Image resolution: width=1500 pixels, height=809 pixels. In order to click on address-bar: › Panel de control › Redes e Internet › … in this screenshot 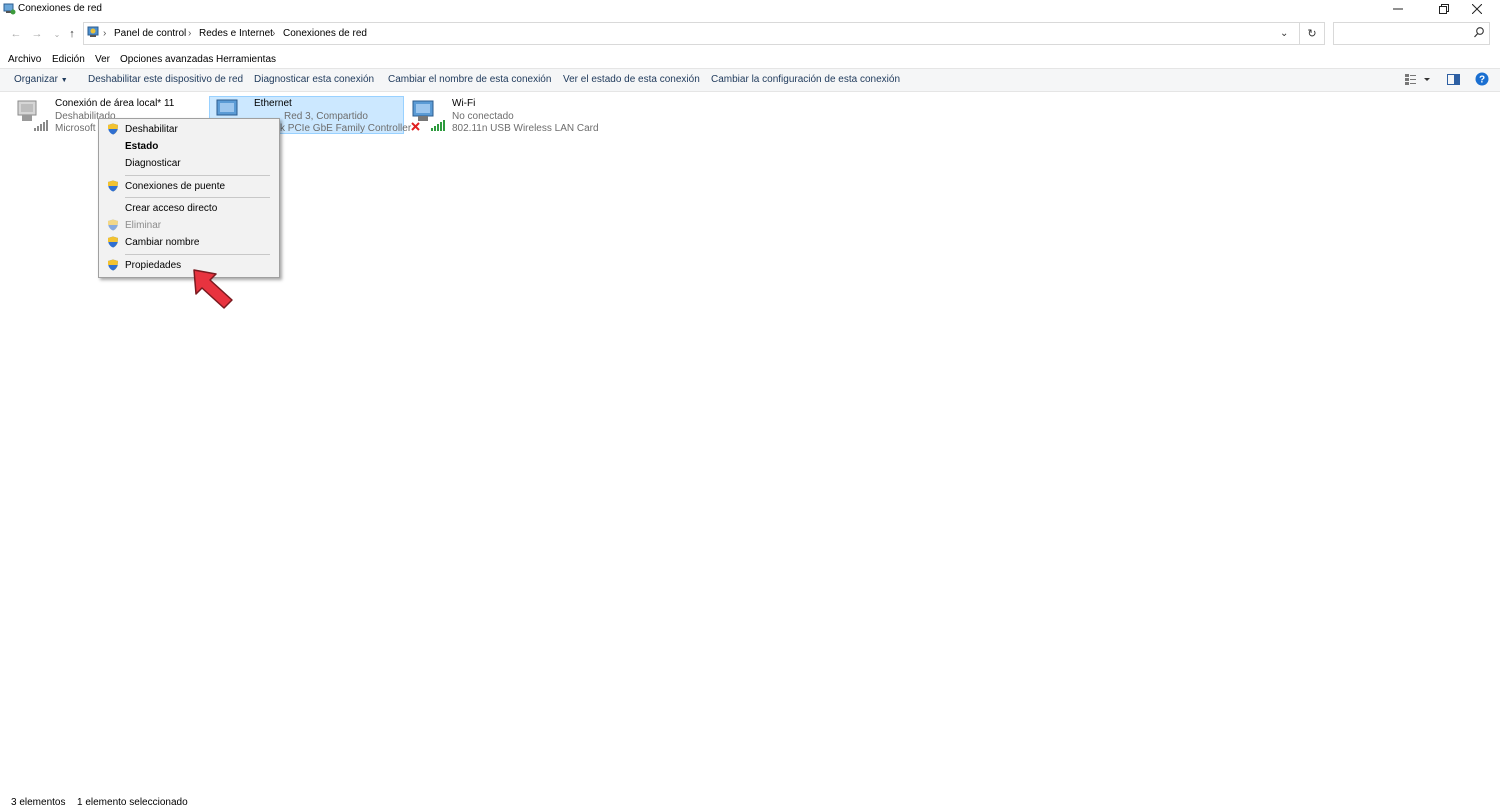, I will do `click(691, 33)`.